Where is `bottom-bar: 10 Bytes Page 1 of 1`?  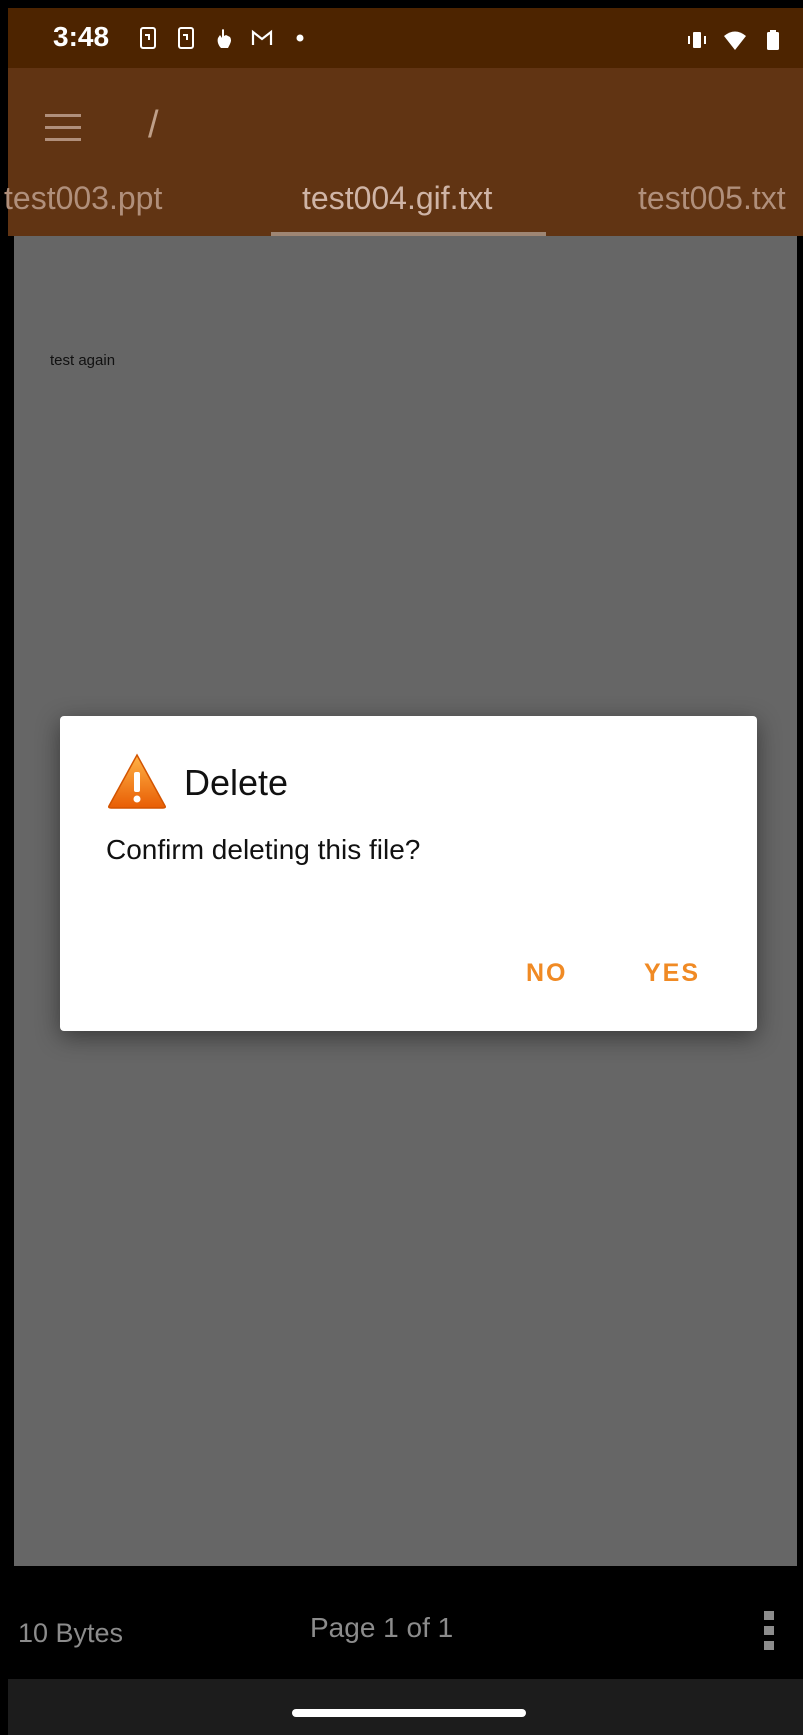
bottom-bar: 10 Bytes Page 1 of 1 is located at coordinates (405, 1622).